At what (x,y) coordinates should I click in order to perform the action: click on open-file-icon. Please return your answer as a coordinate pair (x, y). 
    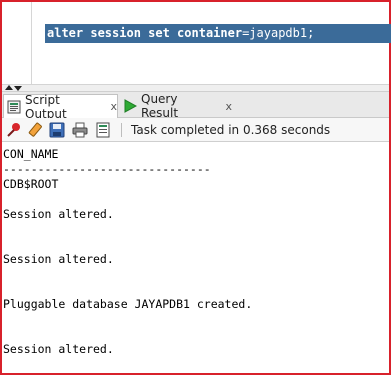
    Looking at the image, I should click on (103, 130).